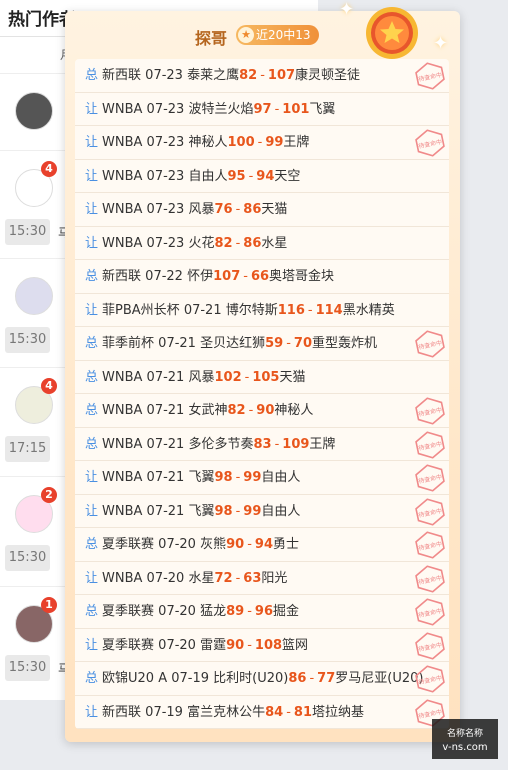 This screenshot has height=770, width=508. I want to click on away-score: 94, so click(263, 544).